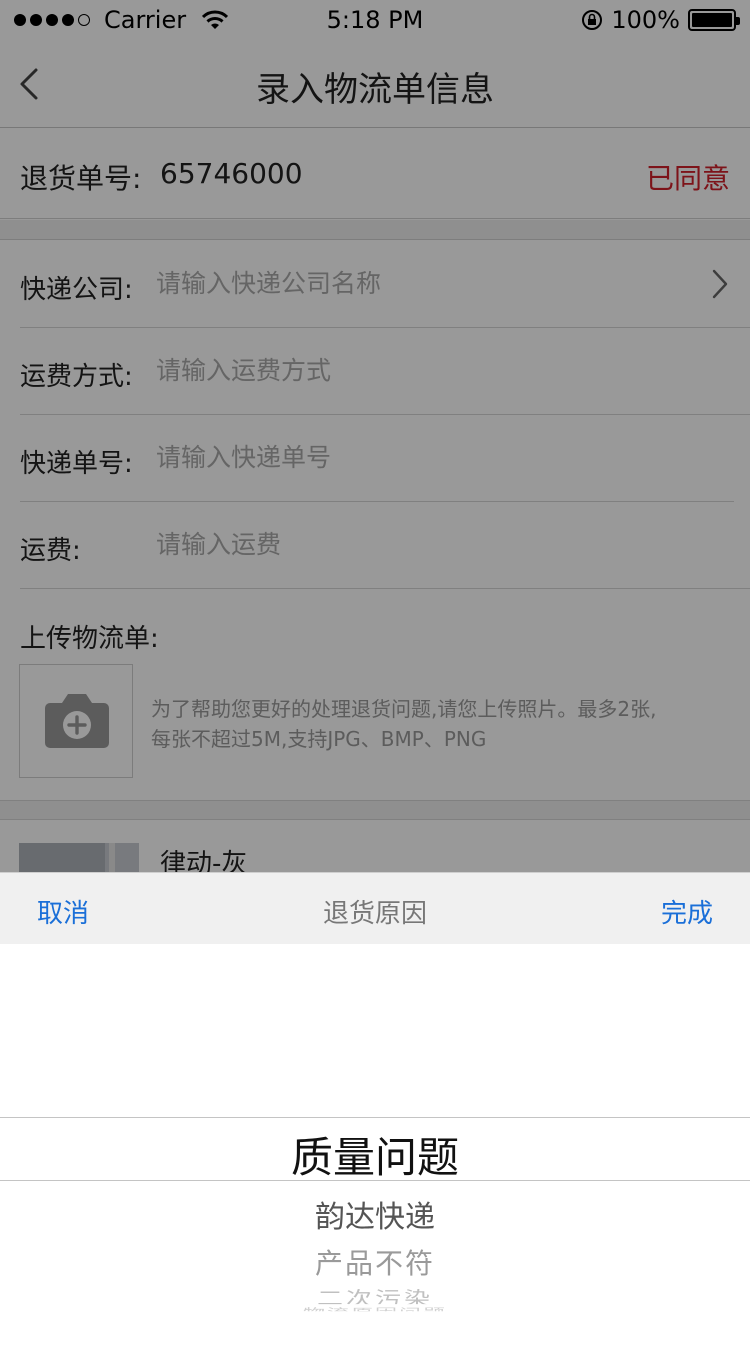  Describe the element at coordinates (375, 1154) in the screenshot. I see `picker-option-selected: 质量问题` at that location.